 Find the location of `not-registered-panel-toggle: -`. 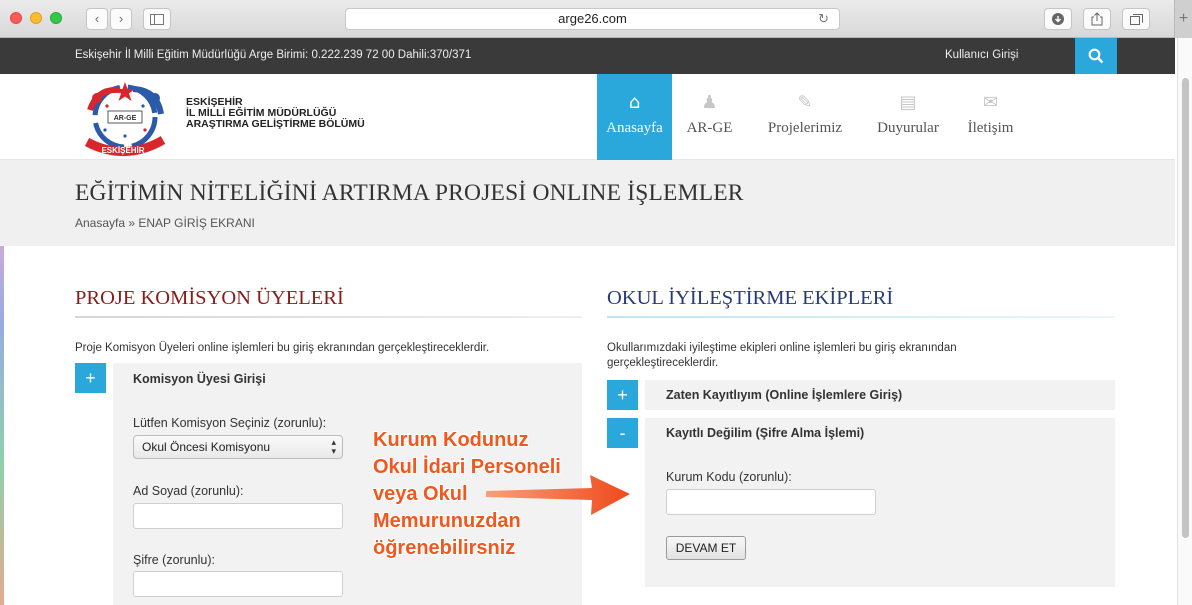

not-registered-panel-toggle: - is located at coordinates (622, 433).